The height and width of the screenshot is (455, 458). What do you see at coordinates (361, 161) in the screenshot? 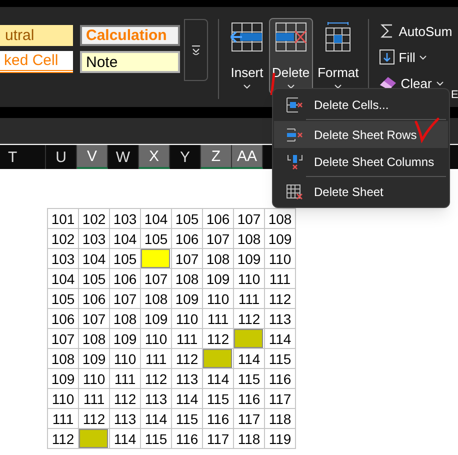
I see `menu-item: Delete Sheet Columns` at bounding box center [361, 161].